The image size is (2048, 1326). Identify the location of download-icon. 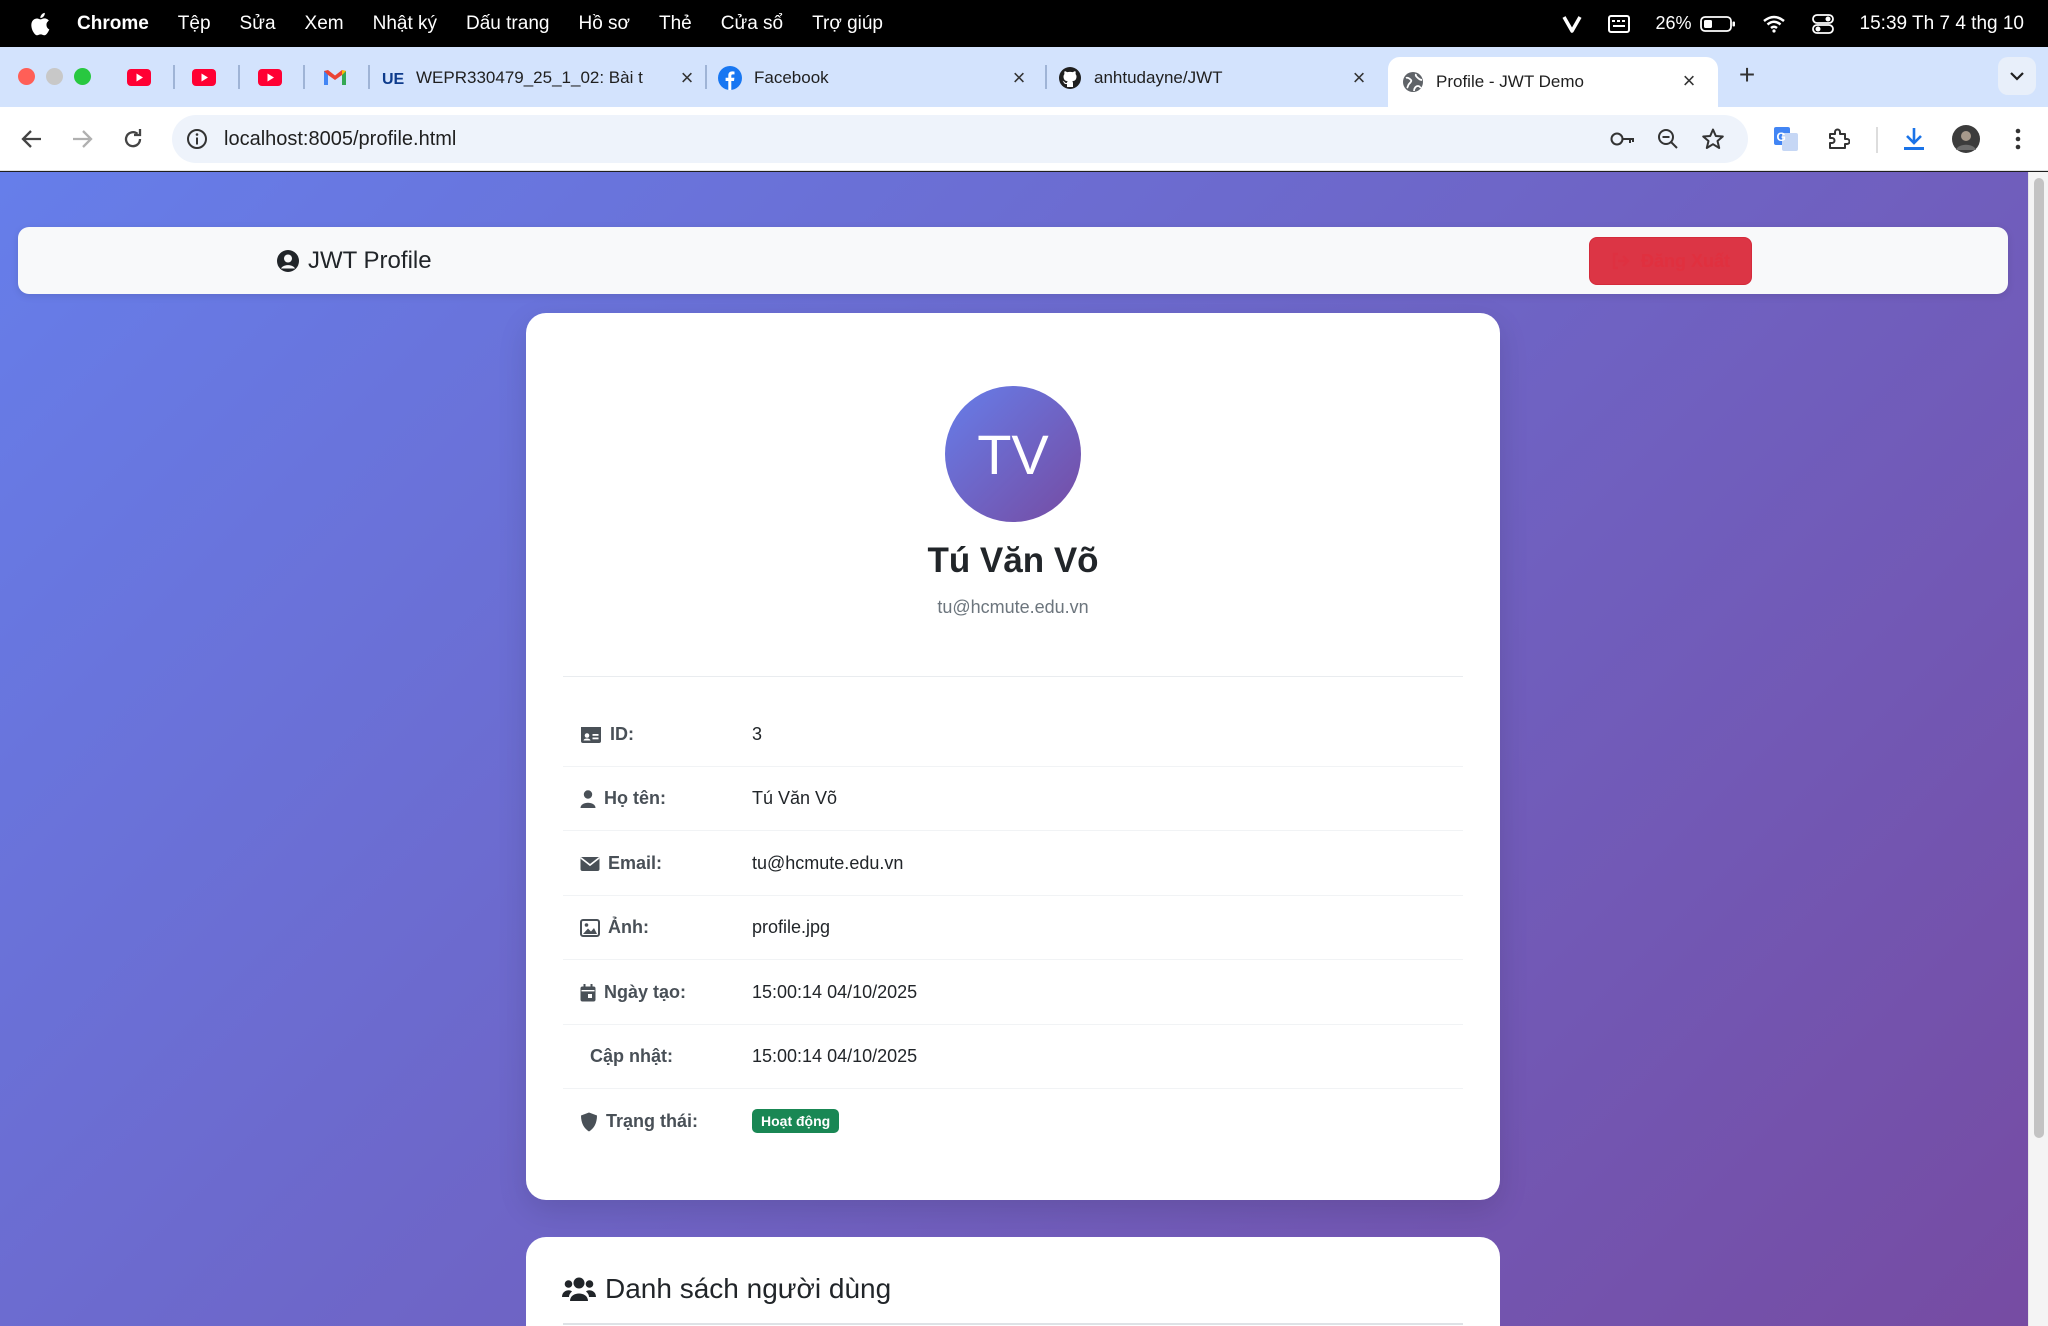
(1914, 139).